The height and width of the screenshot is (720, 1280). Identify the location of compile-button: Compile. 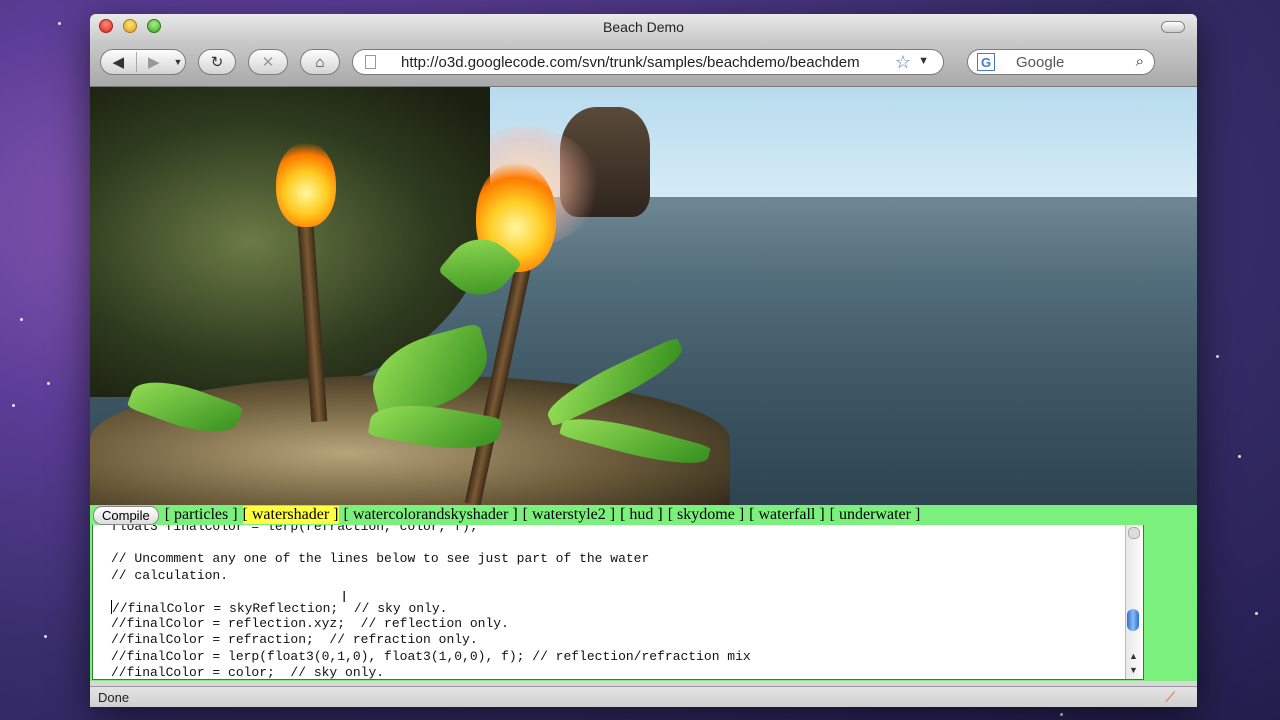
(126, 515).